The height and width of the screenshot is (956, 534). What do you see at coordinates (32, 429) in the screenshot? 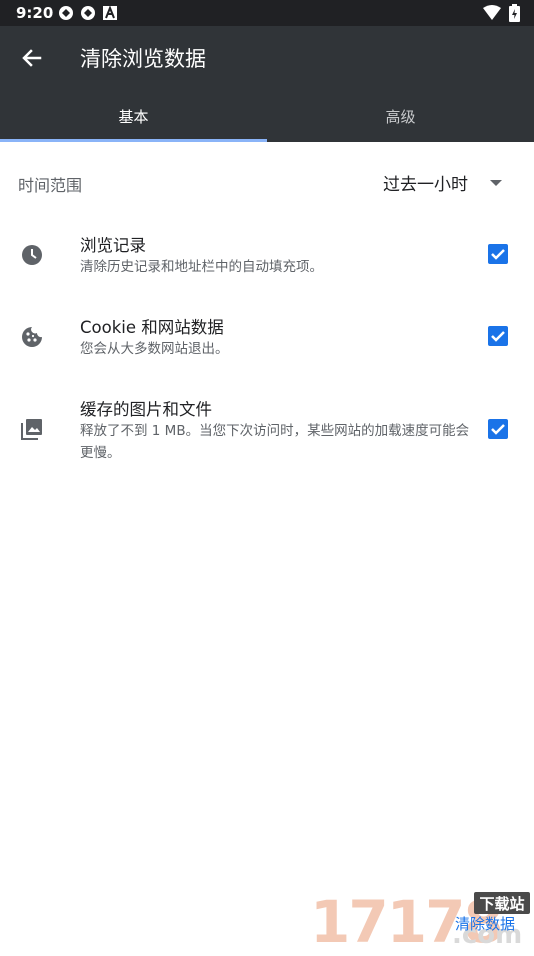
I see `image-icon` at bounding box center [32, 429].